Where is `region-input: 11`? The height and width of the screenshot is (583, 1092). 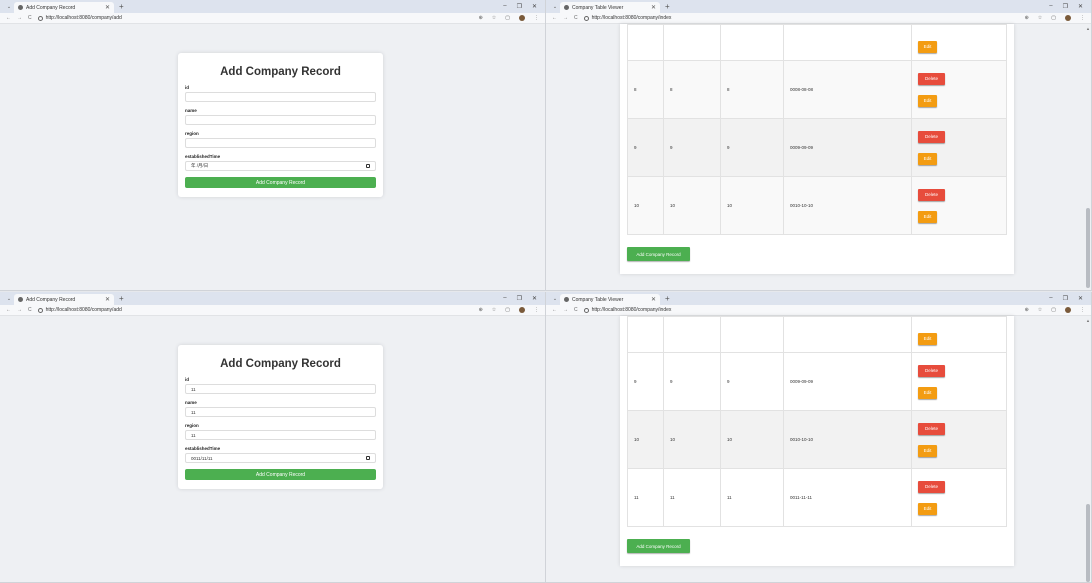 region-input: 11 is located at coordinates (280, 435).